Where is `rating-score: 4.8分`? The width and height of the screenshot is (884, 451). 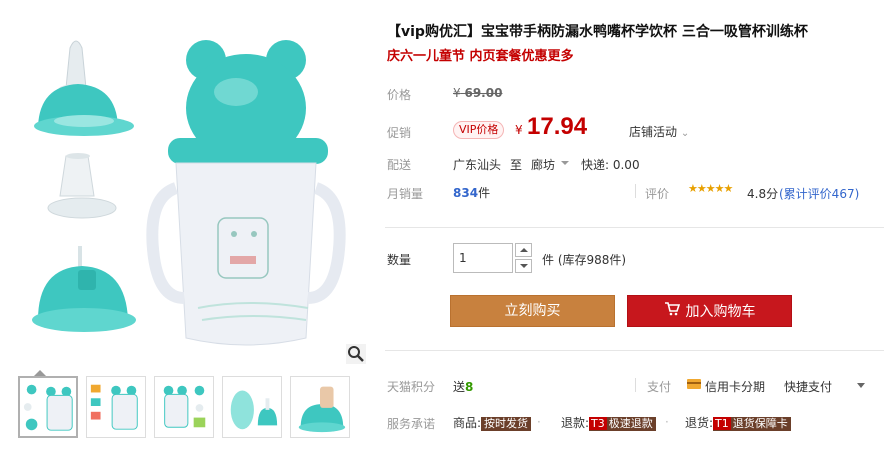
rating-score: 4.8分 is located at coordinates (763, 194).